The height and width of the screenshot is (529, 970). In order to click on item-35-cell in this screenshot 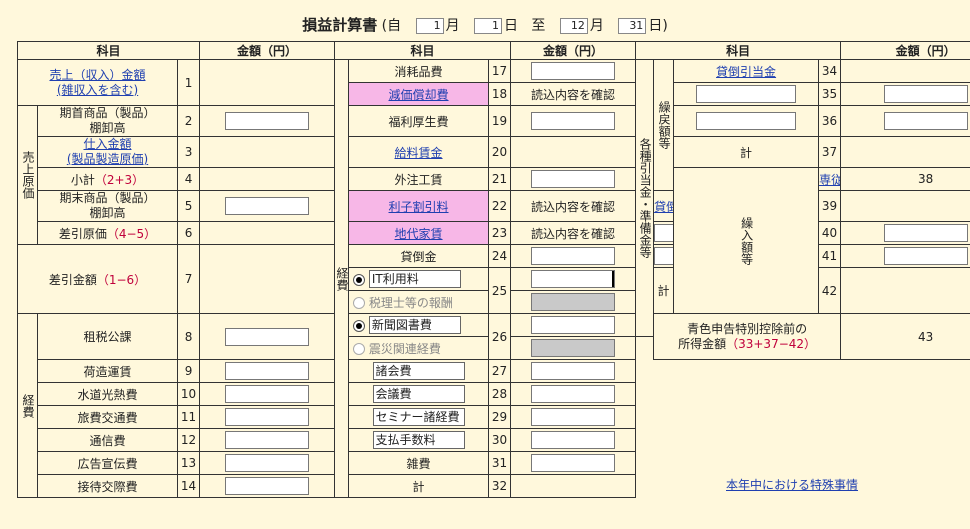, I will do `click(746, 94)`.